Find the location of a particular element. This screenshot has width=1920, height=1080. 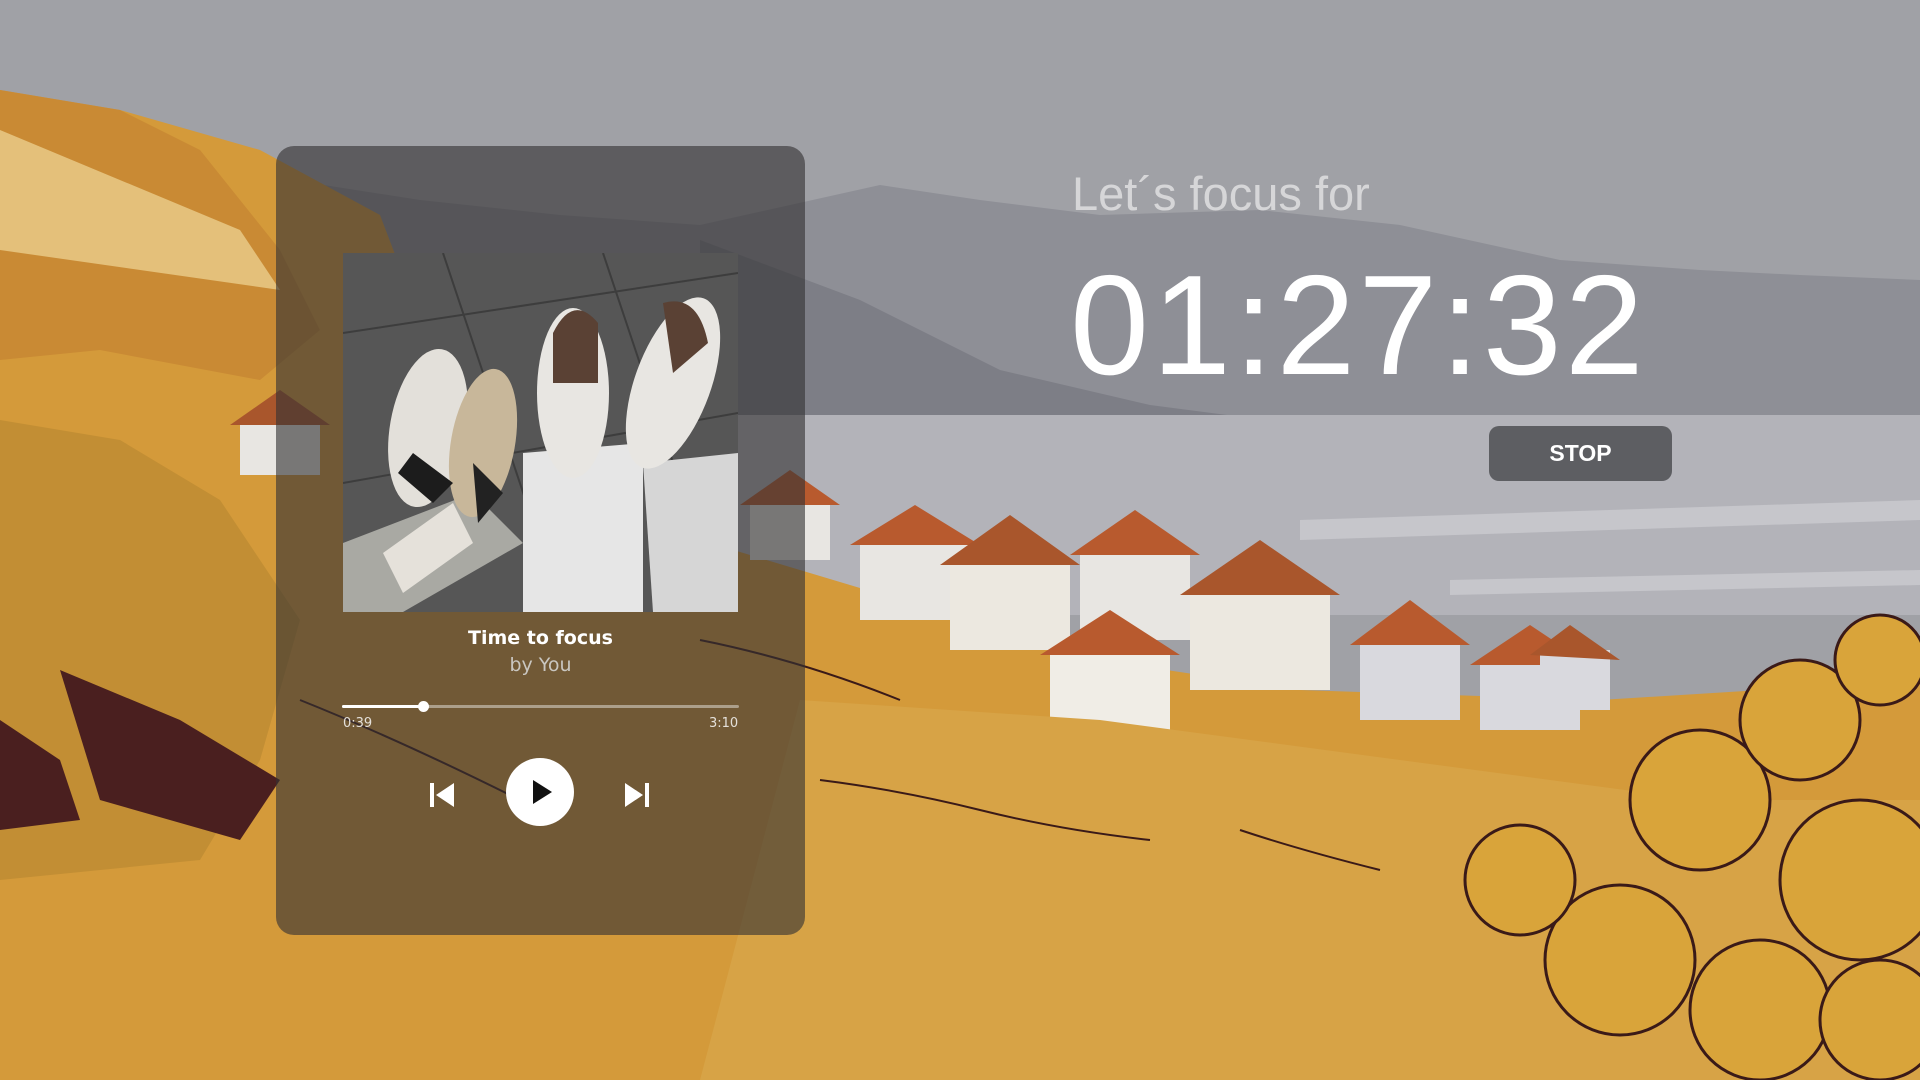

stop-button: STOP is located at coordinates (1580, 453).